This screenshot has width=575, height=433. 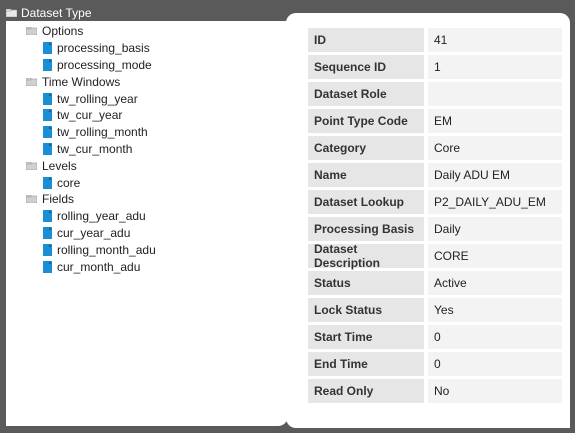 I want to click on detail-row: Point Type Code EM, so click(x=435, y=121).